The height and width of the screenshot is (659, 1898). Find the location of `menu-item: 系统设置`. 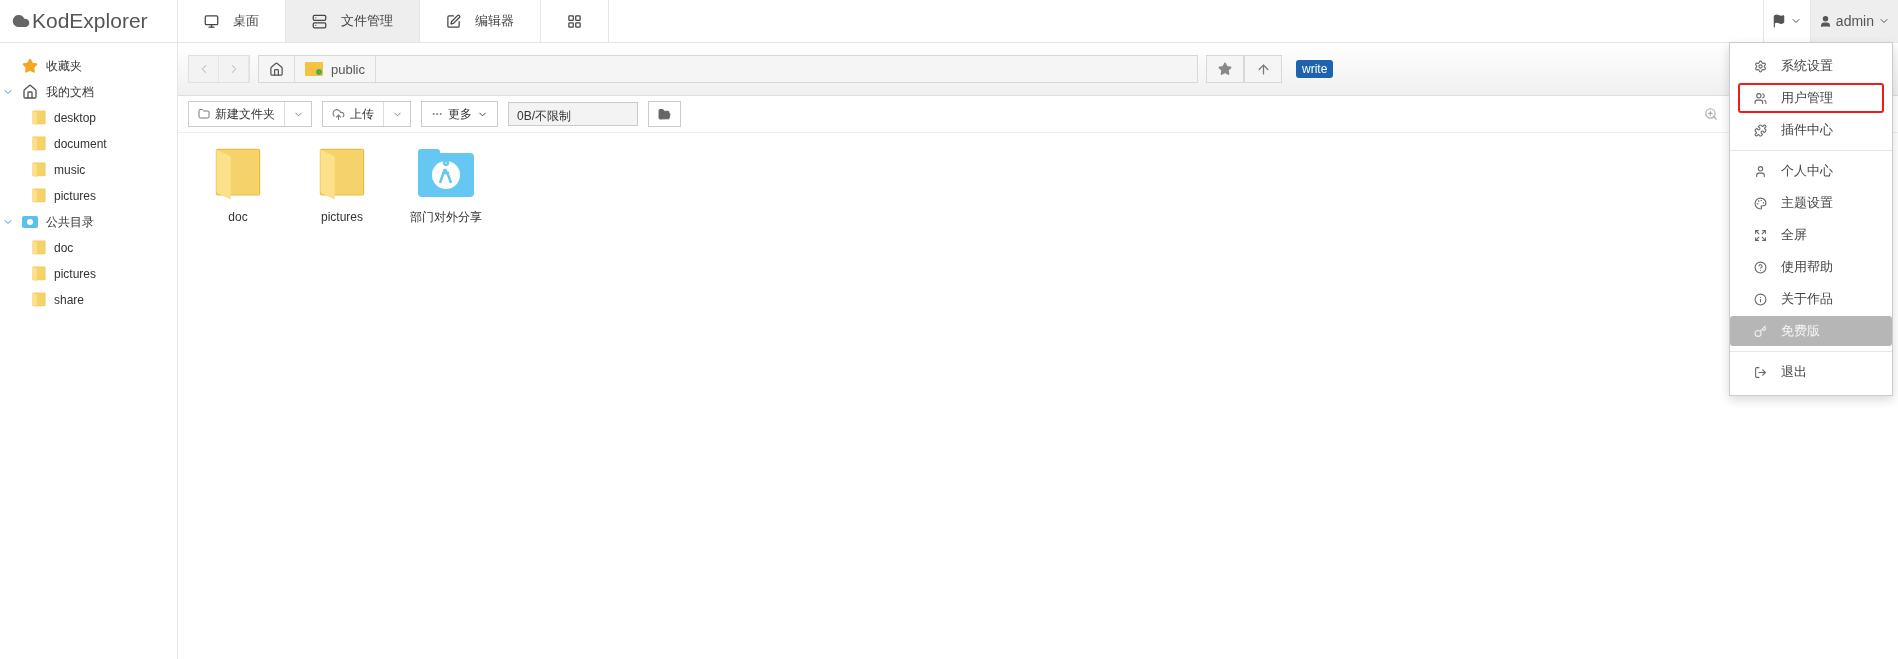

menu-item: 系统设置 is located at coordinates (1811, 66).